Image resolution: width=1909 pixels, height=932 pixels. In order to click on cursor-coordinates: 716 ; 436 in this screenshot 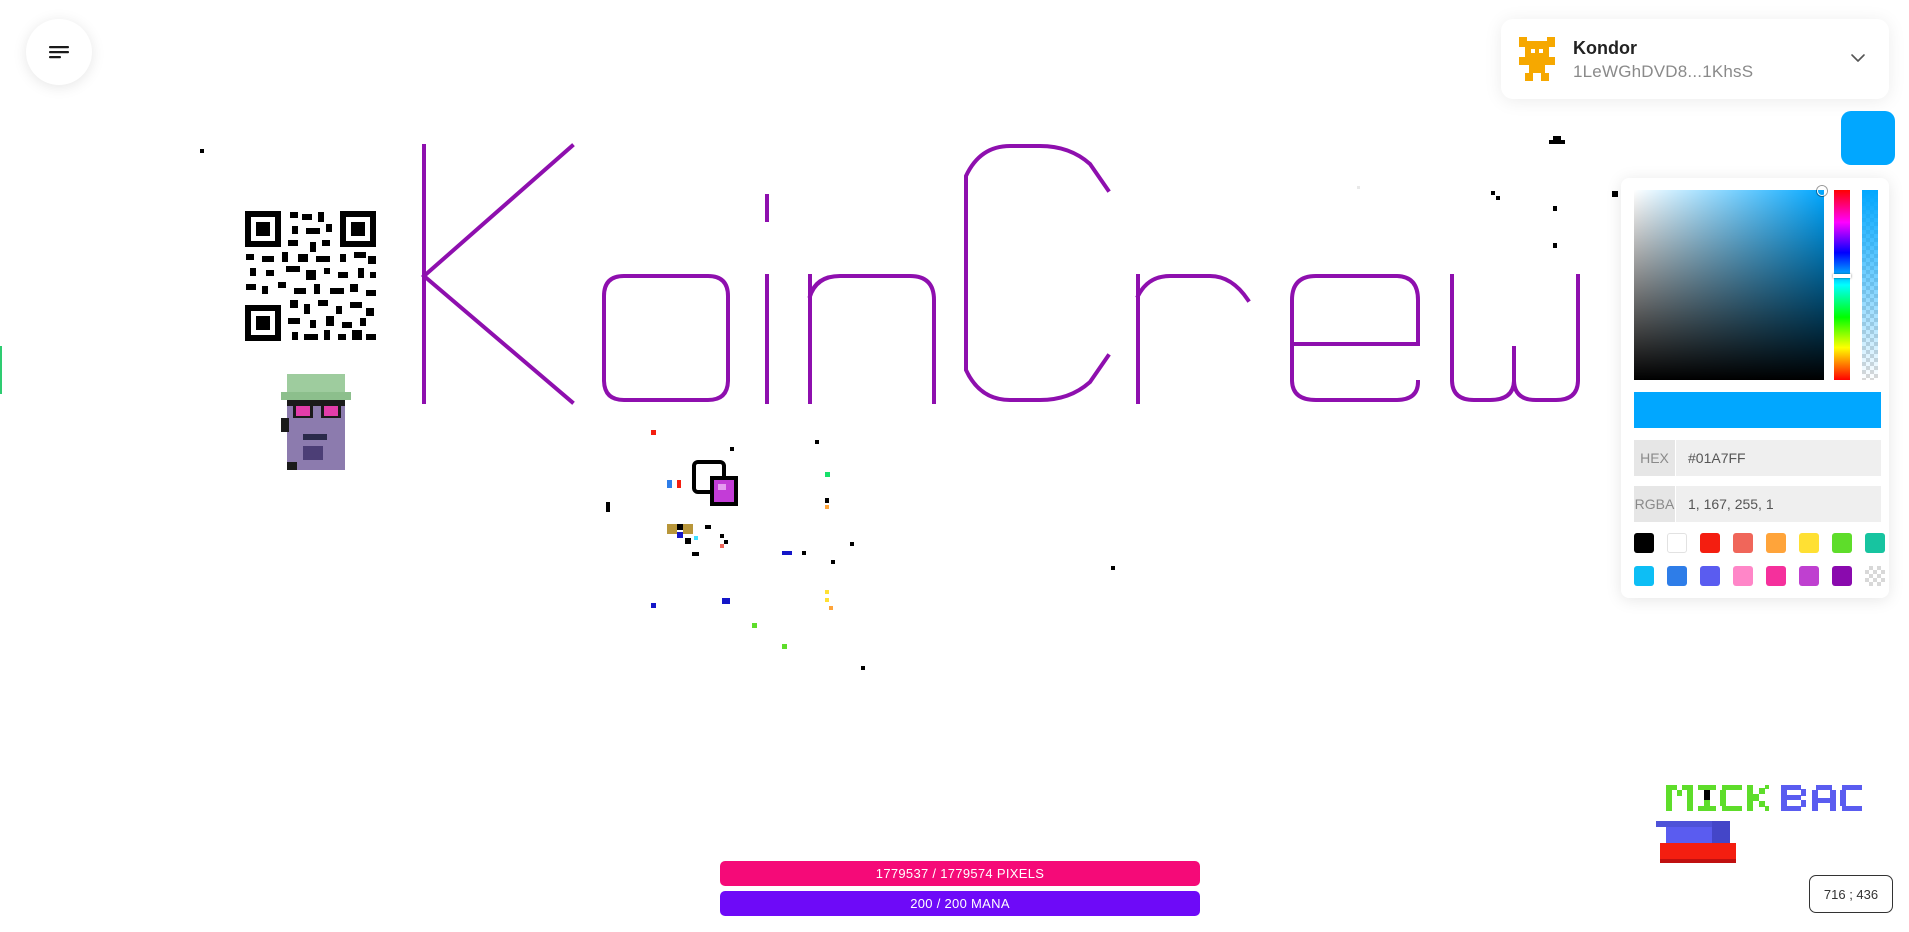, I will do `click(1851, 894)`.